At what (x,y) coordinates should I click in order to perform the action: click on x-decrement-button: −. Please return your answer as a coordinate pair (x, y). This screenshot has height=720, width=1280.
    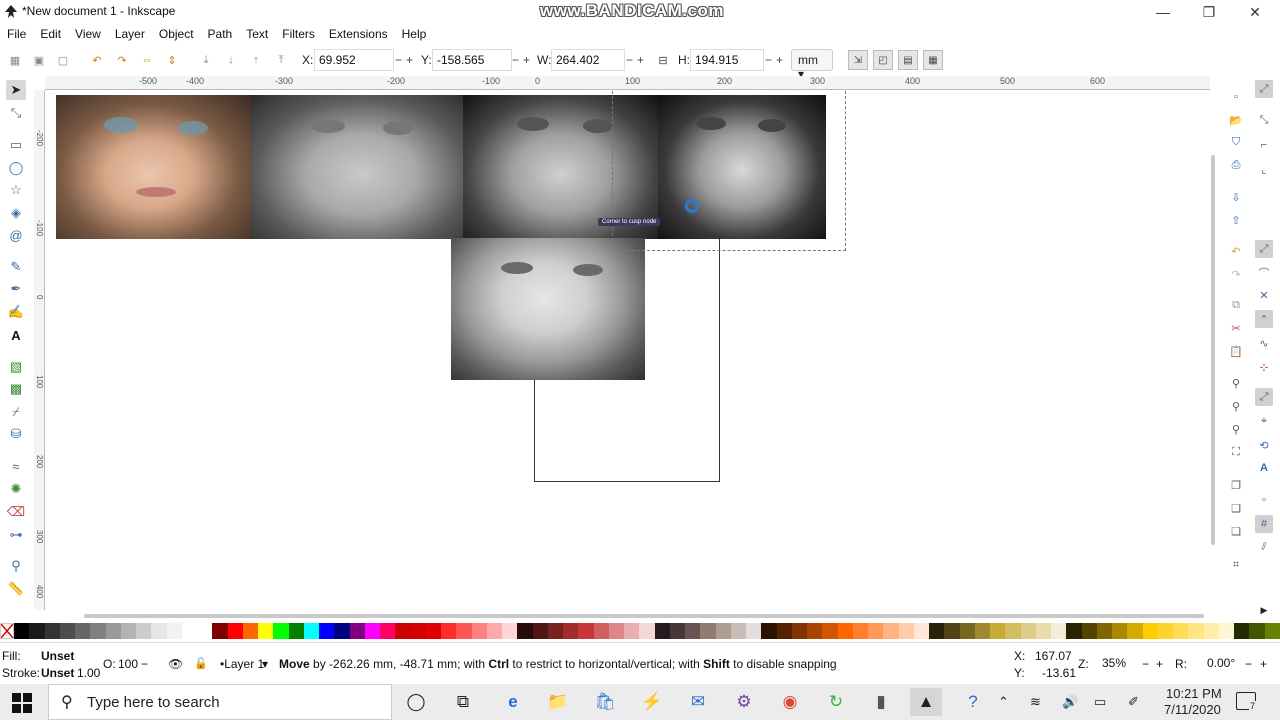
    Looking at the image, I should click on (398, 60).